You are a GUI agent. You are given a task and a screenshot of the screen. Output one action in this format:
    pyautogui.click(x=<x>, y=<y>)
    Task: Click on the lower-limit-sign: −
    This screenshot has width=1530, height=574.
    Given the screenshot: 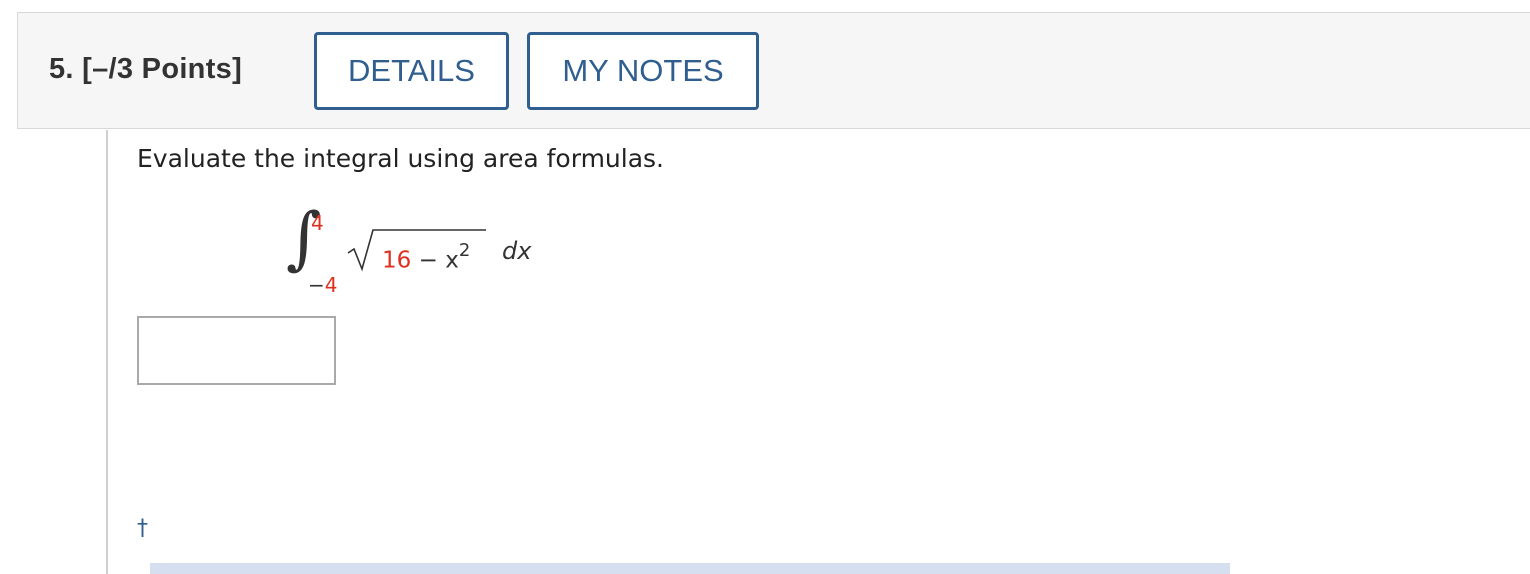 What is the action you would take?
    pyautogui.click(x=316, y=285)
    